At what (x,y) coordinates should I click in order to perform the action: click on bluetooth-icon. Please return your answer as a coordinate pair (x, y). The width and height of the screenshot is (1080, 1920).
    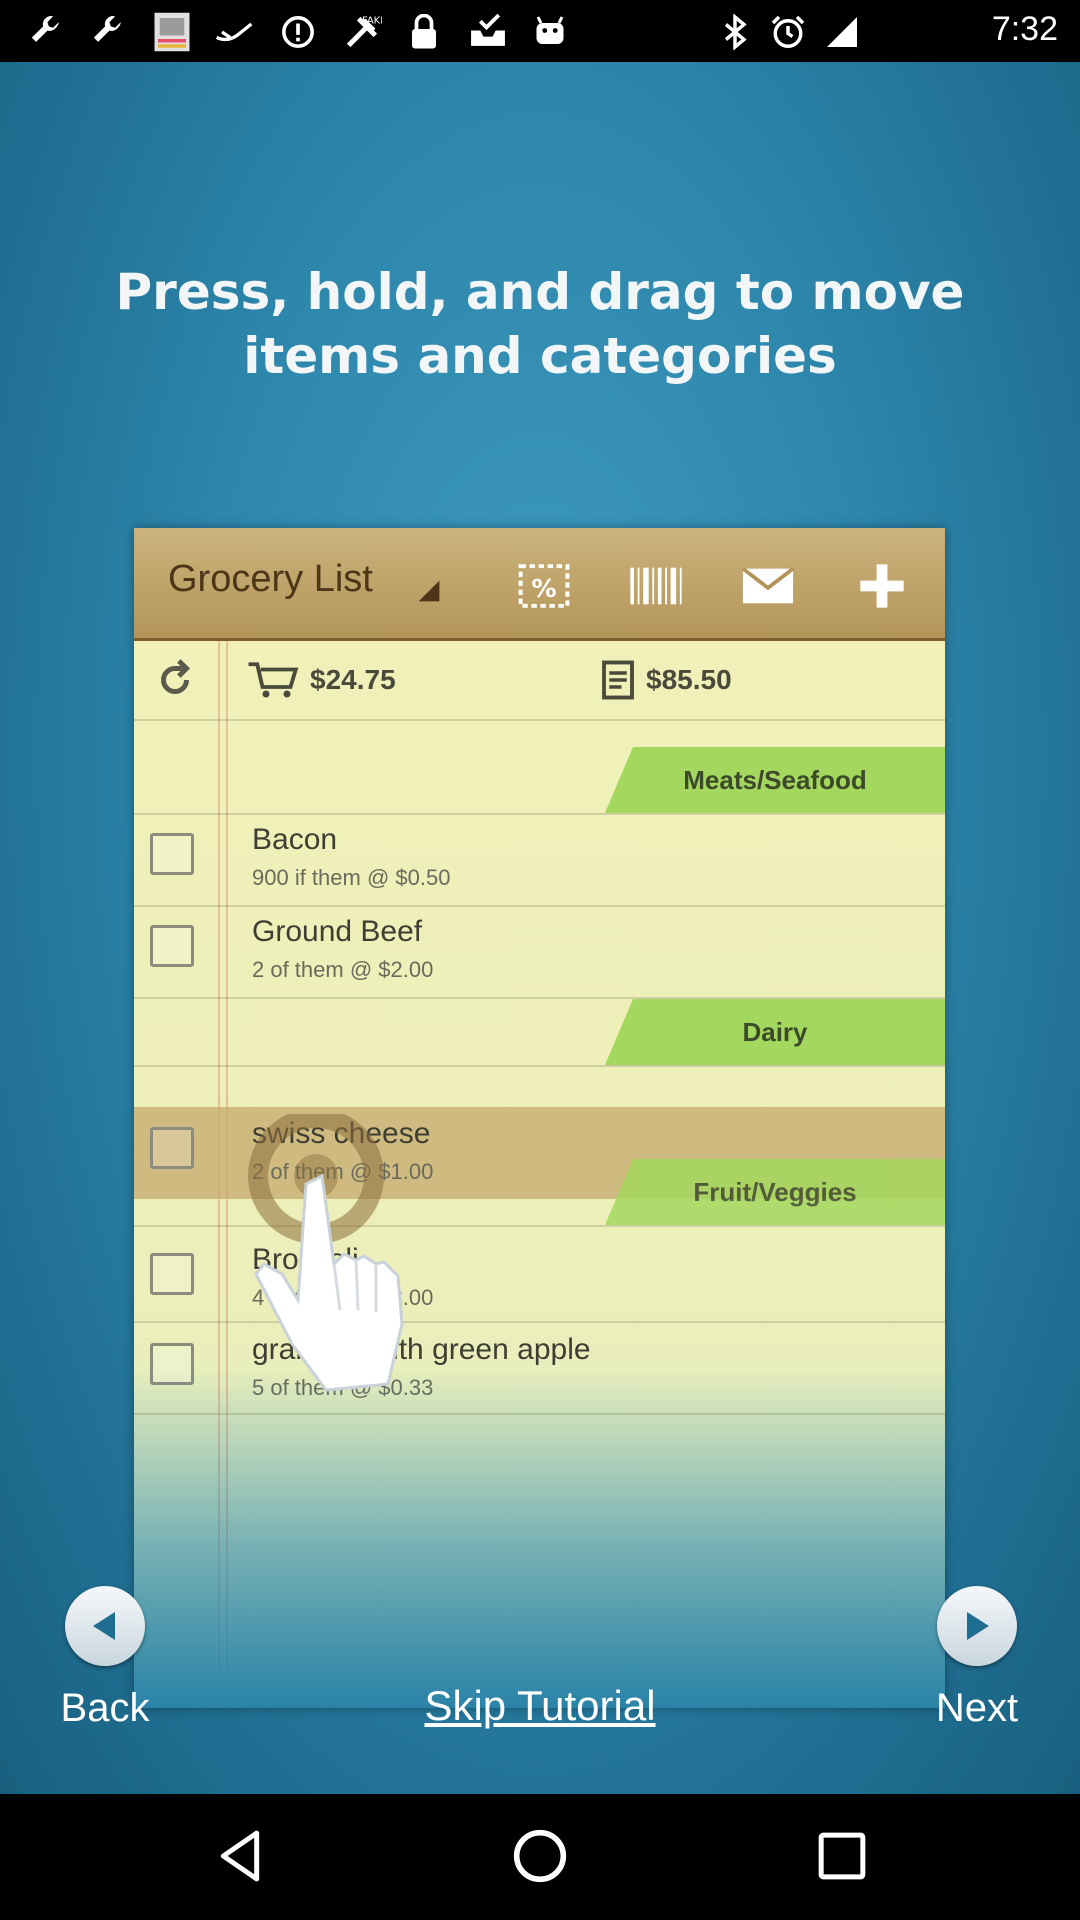
    Looking at the image, I should click on (735, 32).